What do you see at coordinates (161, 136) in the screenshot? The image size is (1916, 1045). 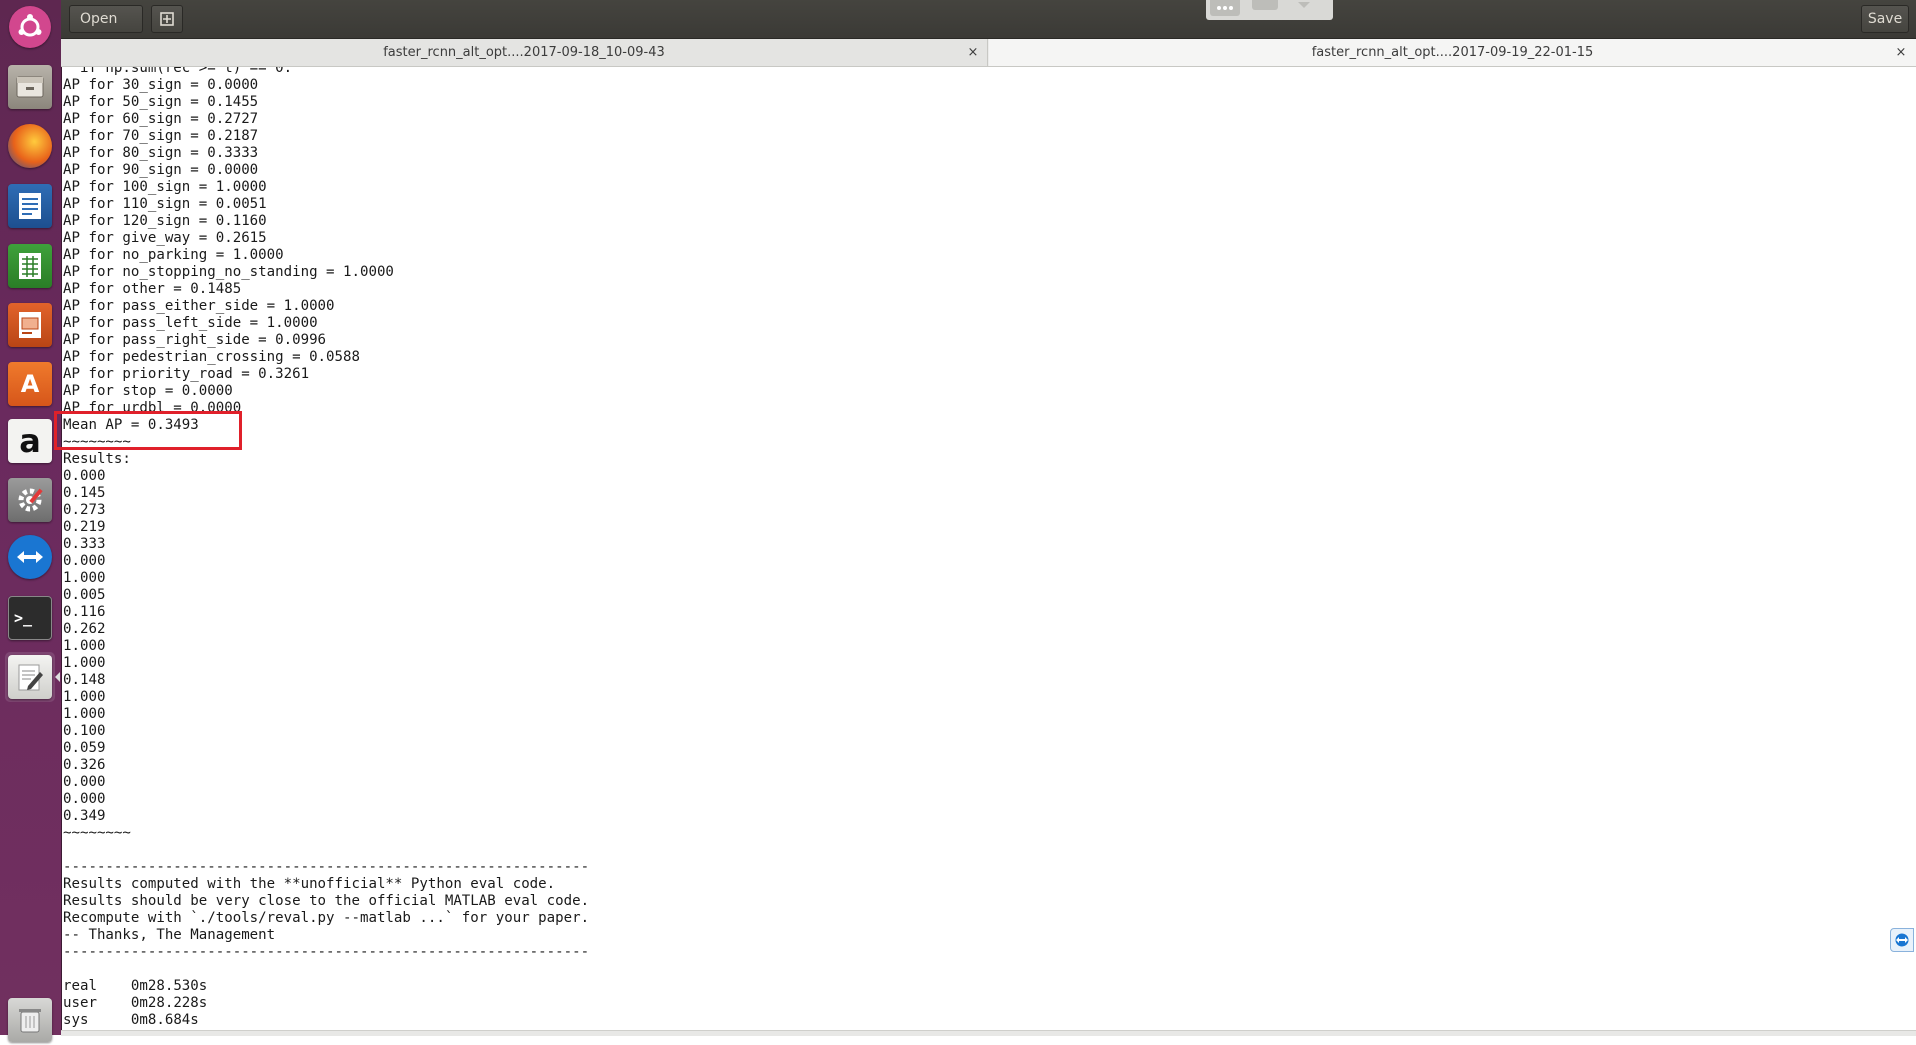 I see `code-line: AP for 70_sign = 0.2187` at bounding box center [161, 136].